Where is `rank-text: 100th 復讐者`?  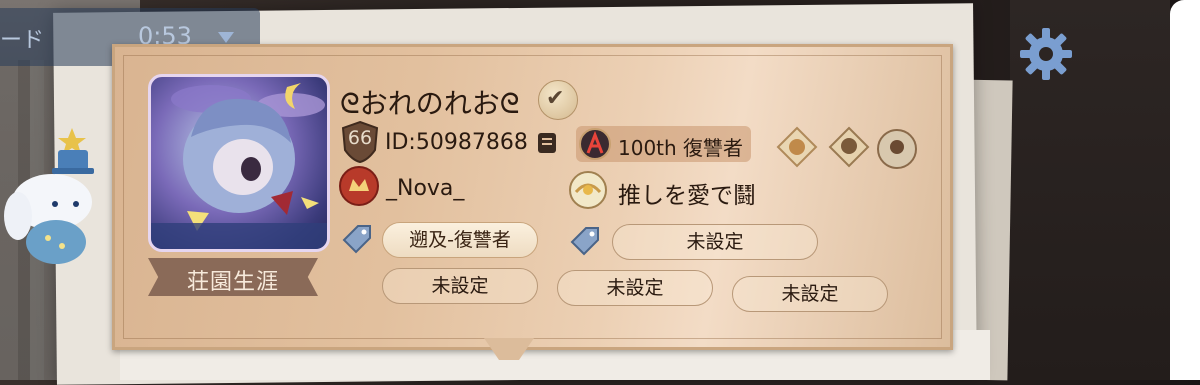 rank-text: 100th 復讐者 is located at coordinates (681, 148).